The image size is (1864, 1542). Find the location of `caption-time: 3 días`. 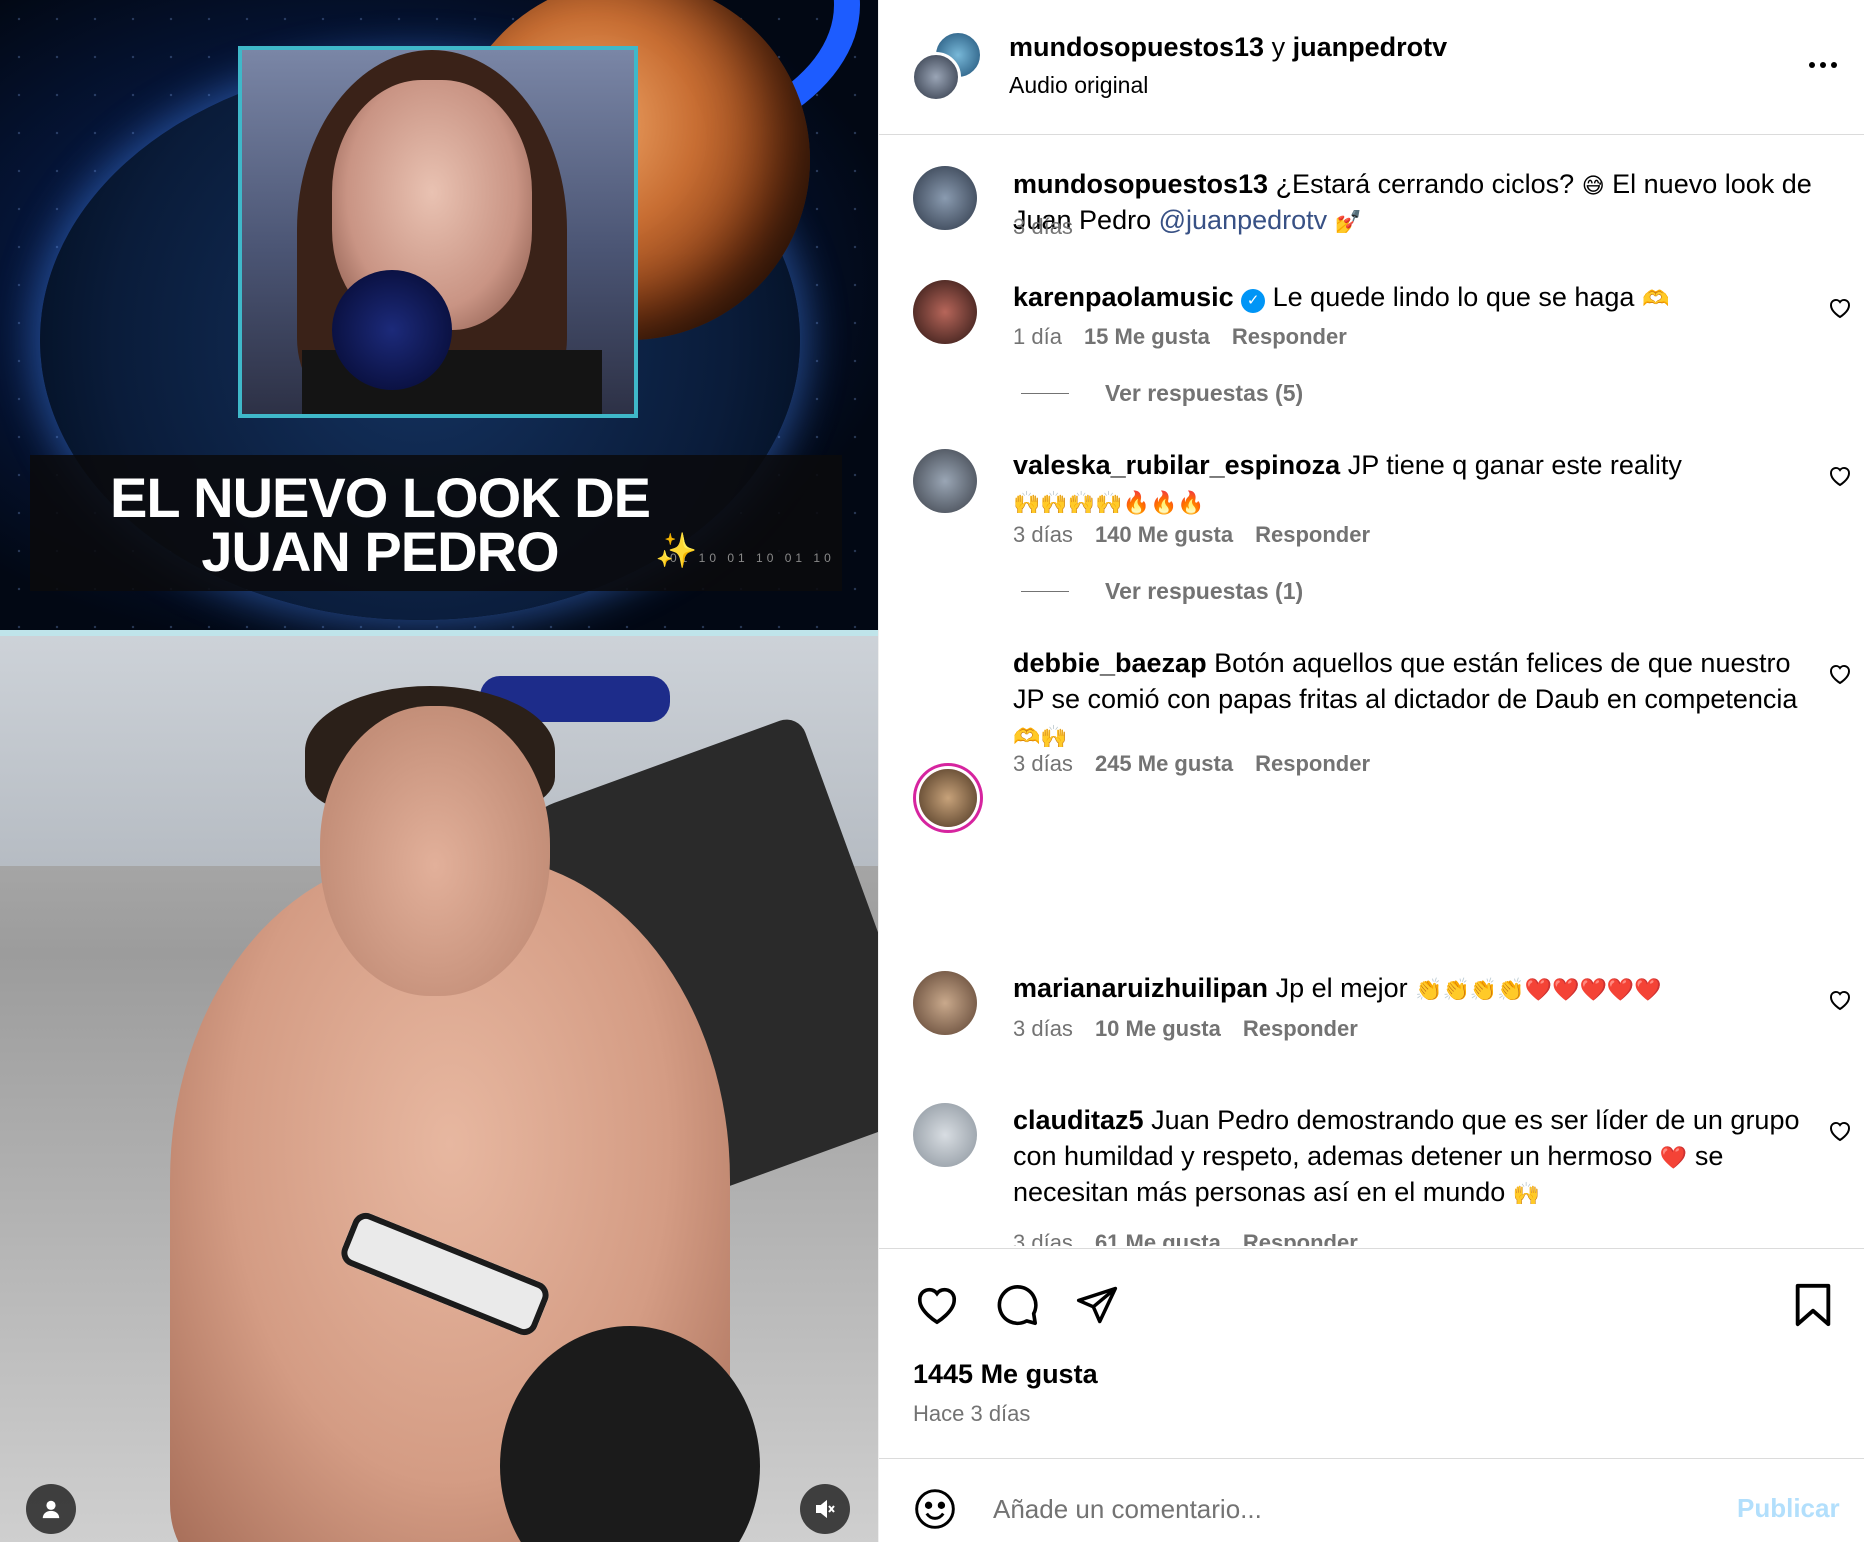

caption-time: 3 días is located at coordinates (1043, 226).